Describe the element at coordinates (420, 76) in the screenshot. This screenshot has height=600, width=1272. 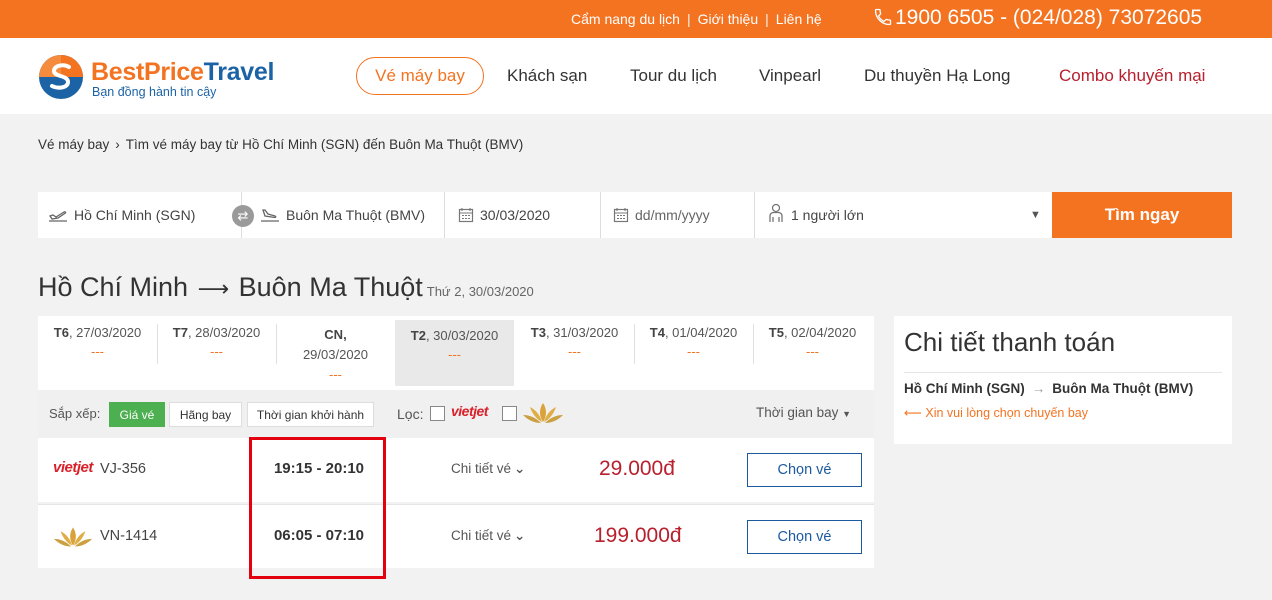
I see `nav-flights: Vé máy bay` at that location.